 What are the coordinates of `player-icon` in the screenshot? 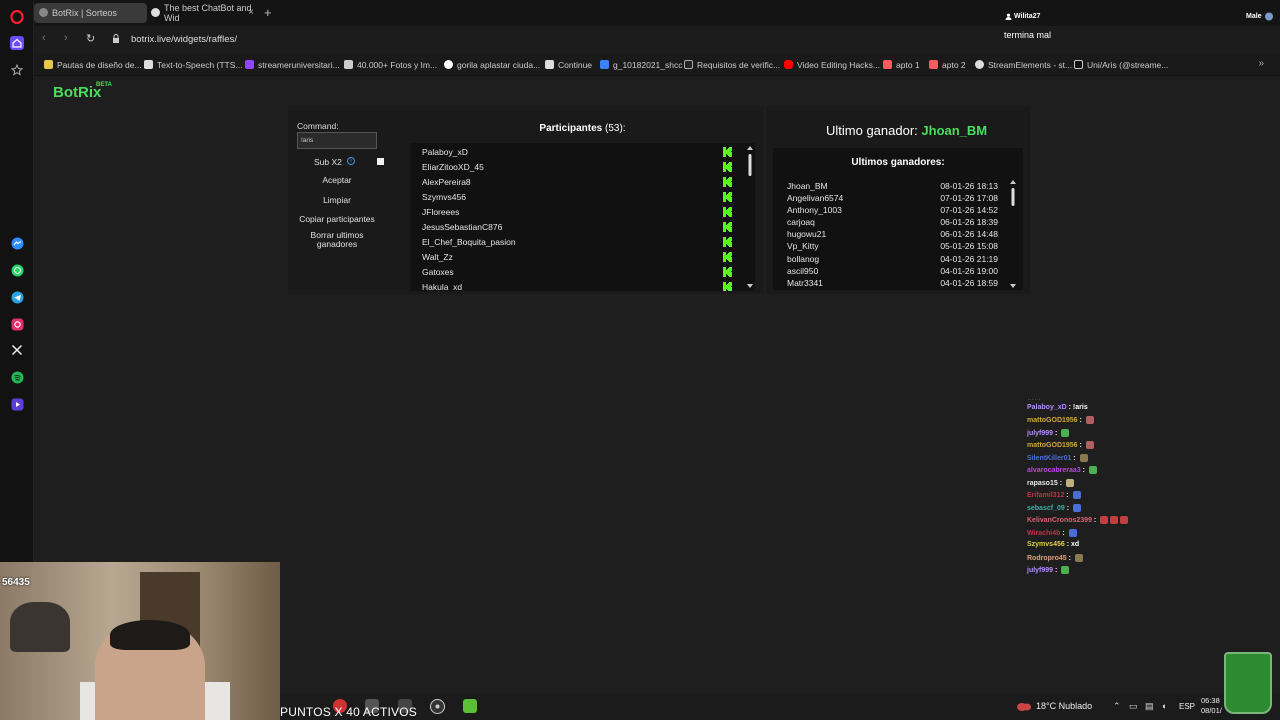 It's located at (17, 404).